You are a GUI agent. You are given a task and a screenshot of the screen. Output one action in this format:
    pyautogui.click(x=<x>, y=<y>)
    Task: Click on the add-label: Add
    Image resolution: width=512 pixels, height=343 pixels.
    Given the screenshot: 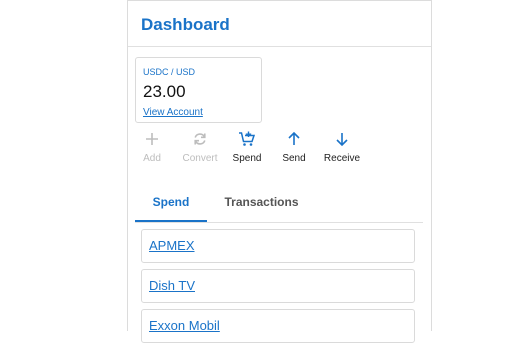 What is the action you would take?
    pyautogui.click(x=152, y=158)
    